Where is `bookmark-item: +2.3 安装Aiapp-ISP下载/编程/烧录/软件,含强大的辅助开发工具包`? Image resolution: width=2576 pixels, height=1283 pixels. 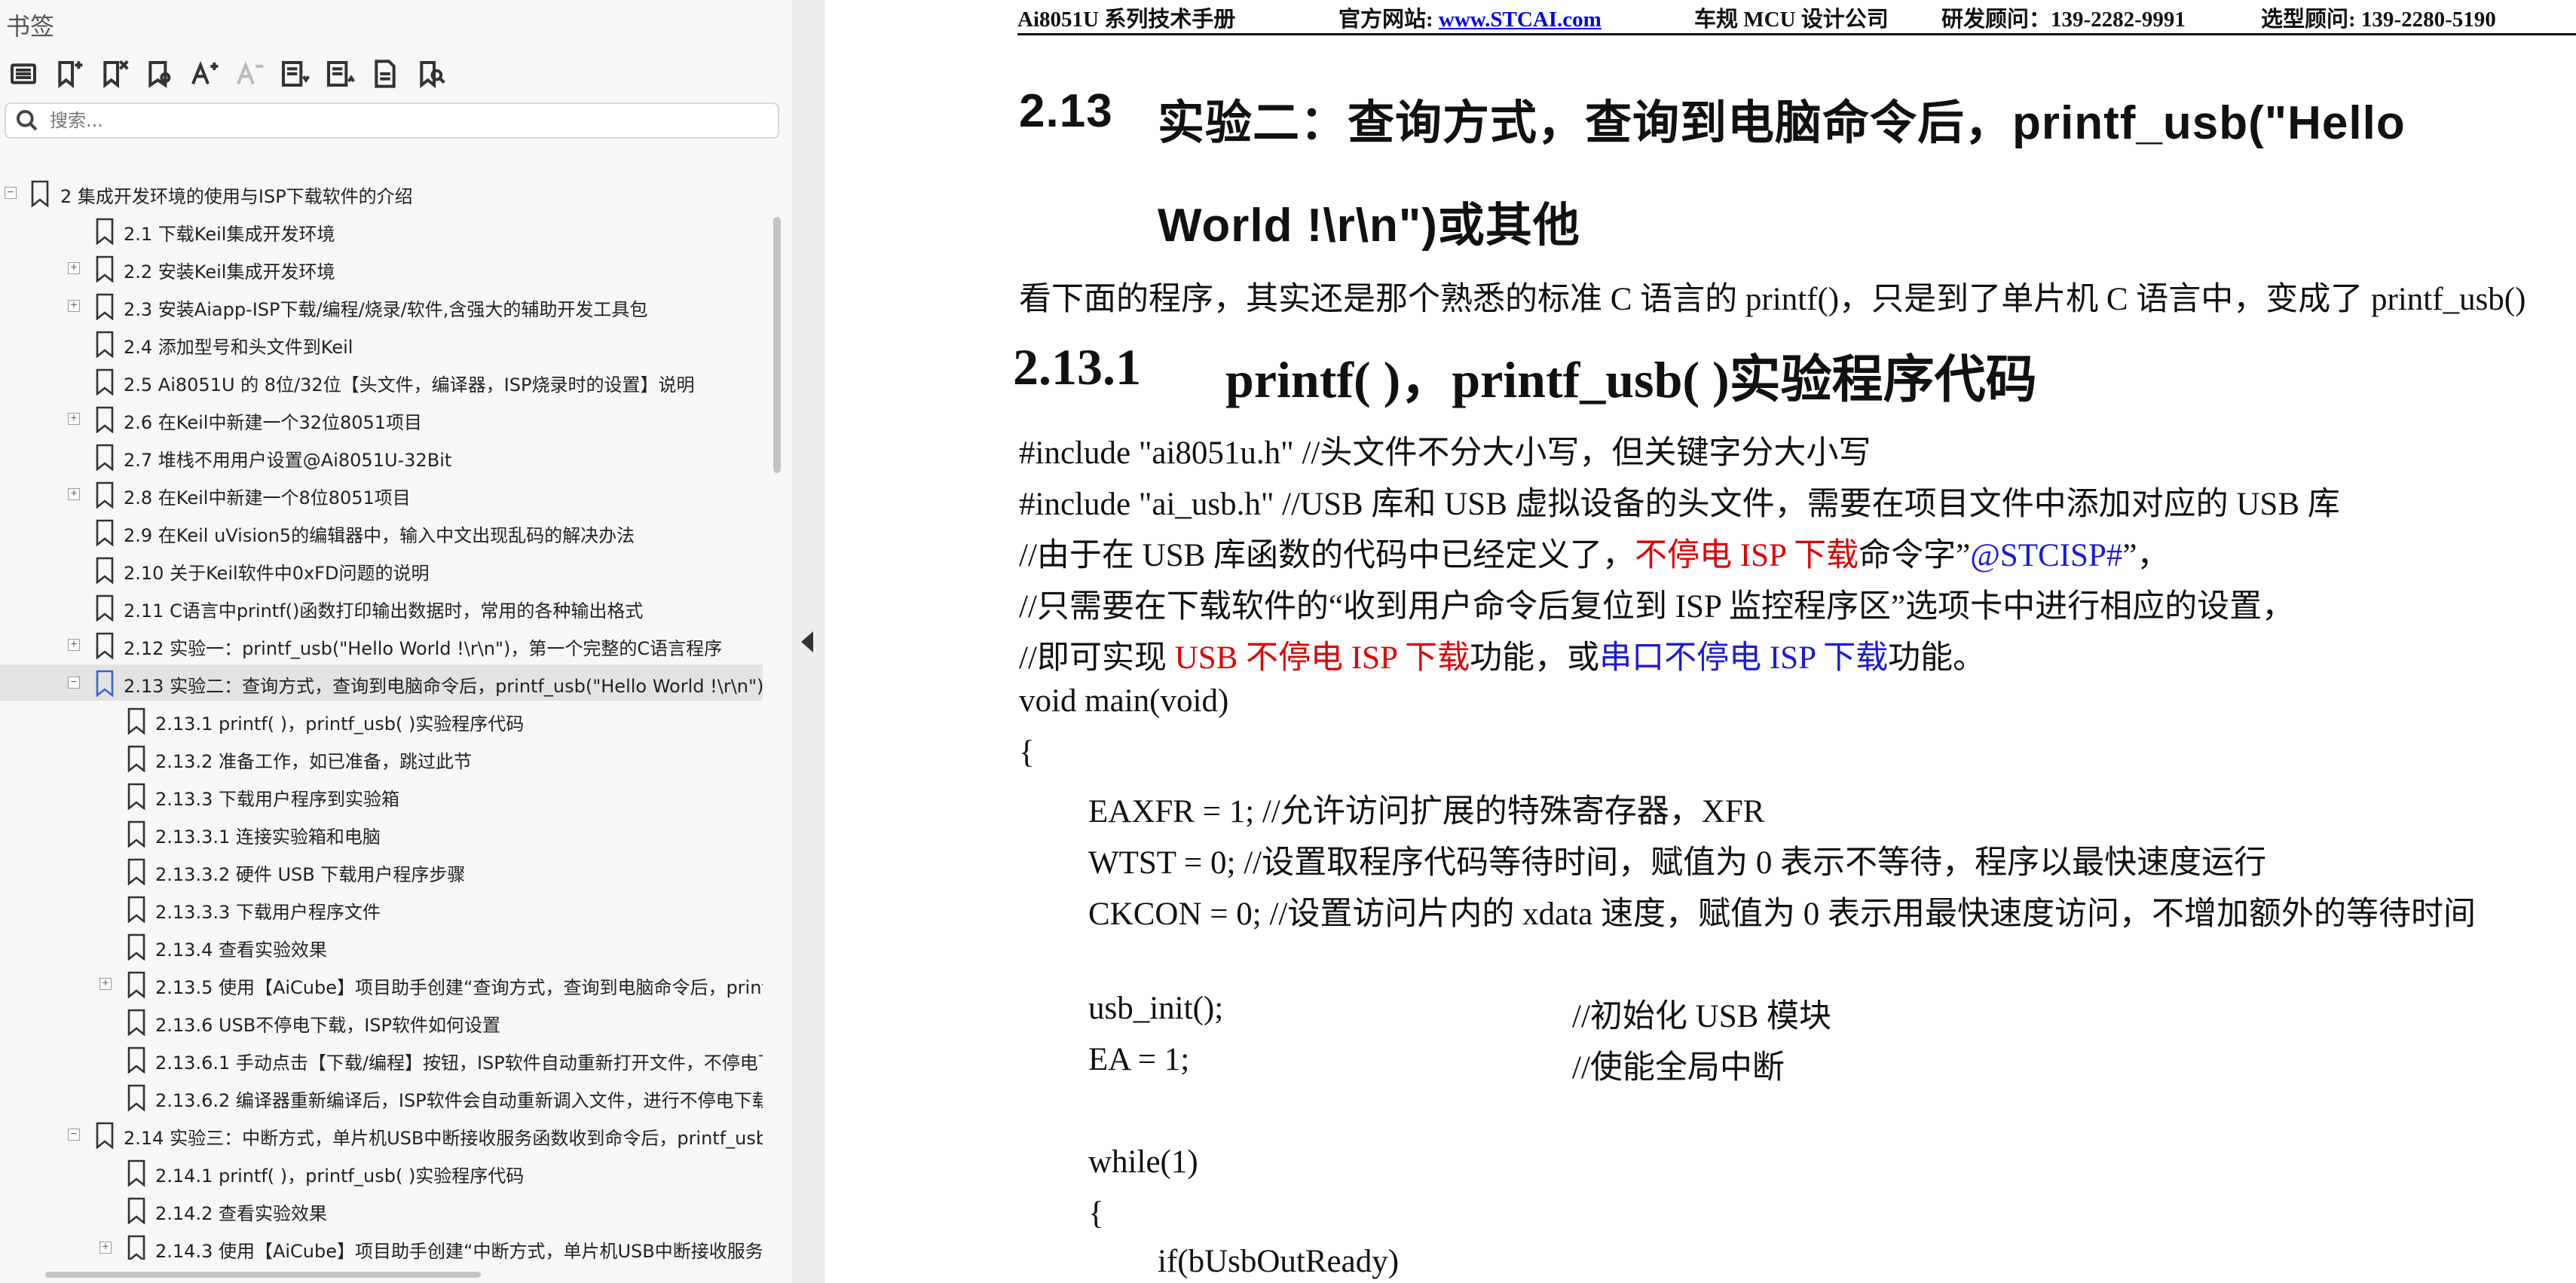 bookmark-item: +2.3 安装Aiapp-ISP下载/编程/烧录/软件,含强大的辅助开发工具包 is located at coordinates (381, 306).